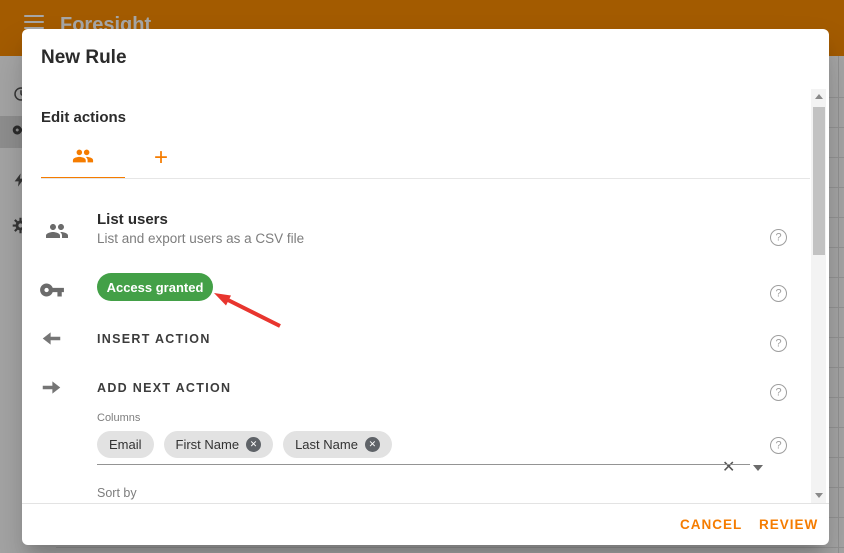 The height and width of the screenshot is (553, 844). Describe the element at coordinates (425, 178) in the screenshot. I see `tab-divider` at that location.